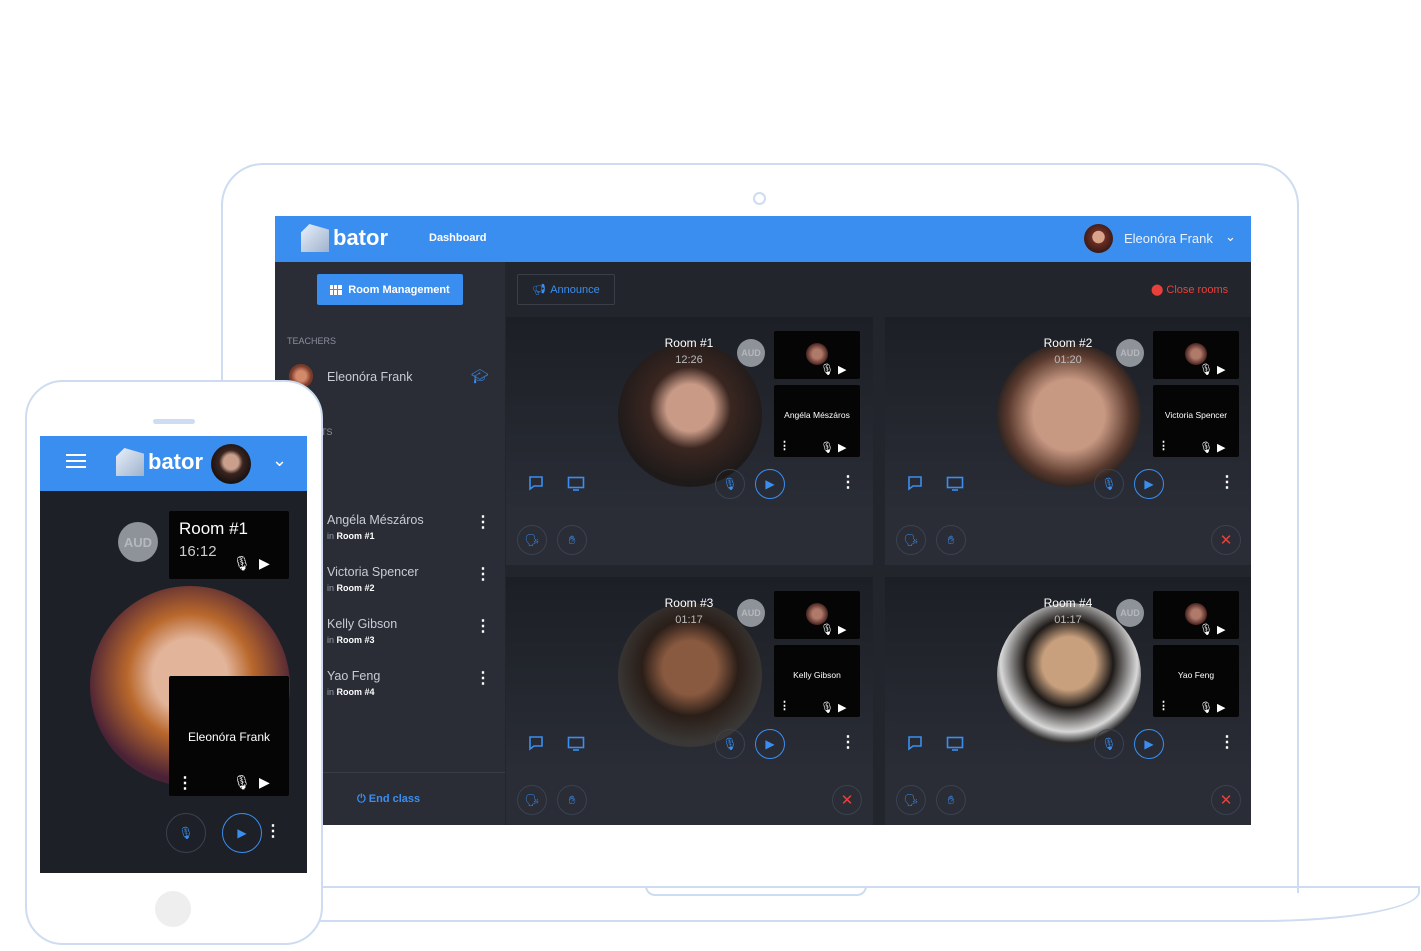 The width and height of the screenshot is (1421, 951). I want to click on room-management-button: Room Management, so click(390, 289).